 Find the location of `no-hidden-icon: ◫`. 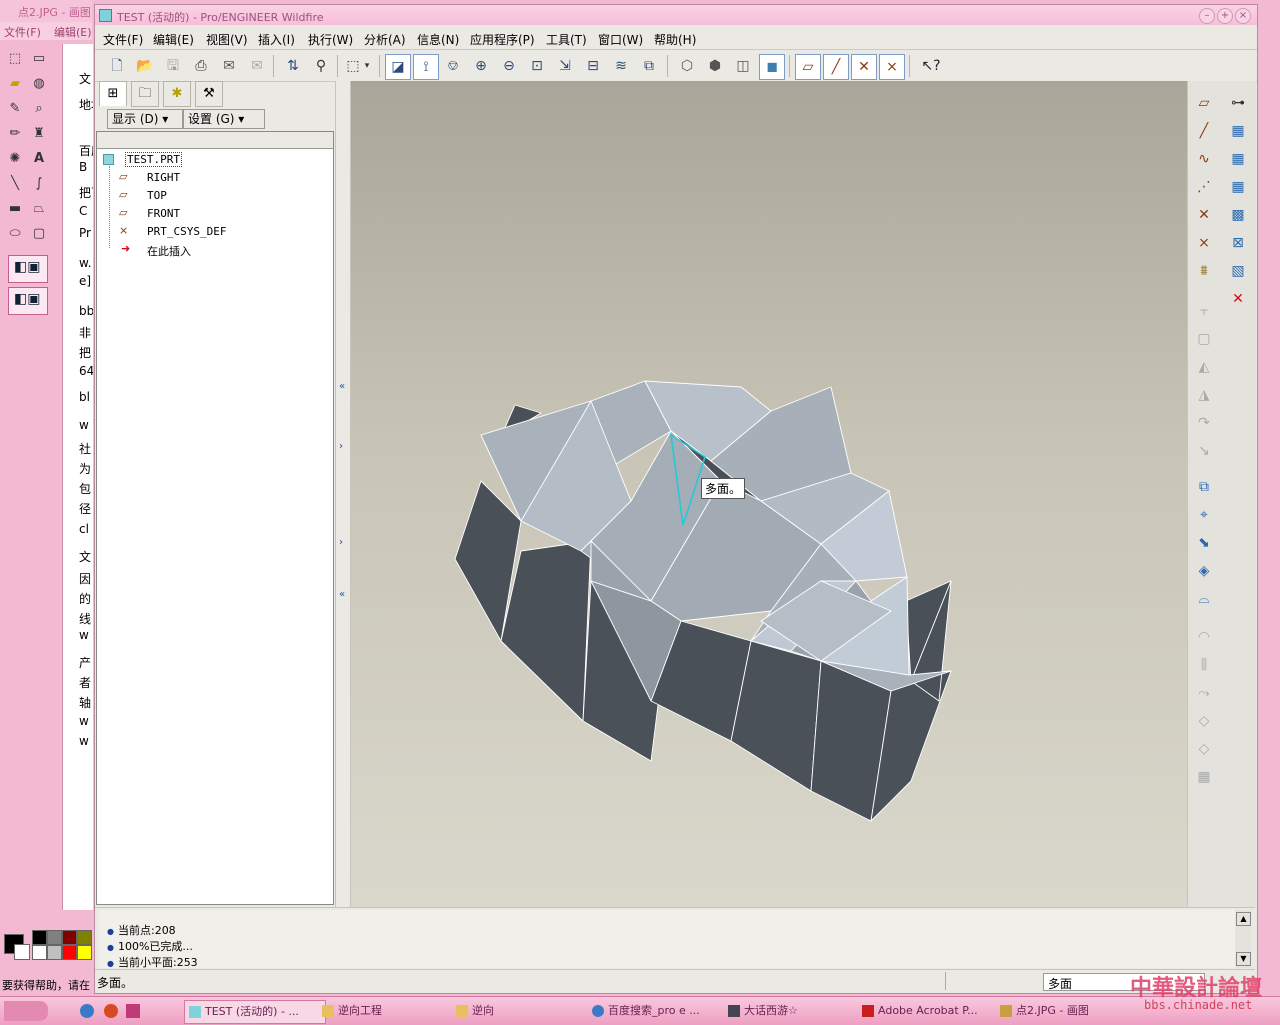

no-hidden-icon: ◫ is located at coordinates (743, 66).